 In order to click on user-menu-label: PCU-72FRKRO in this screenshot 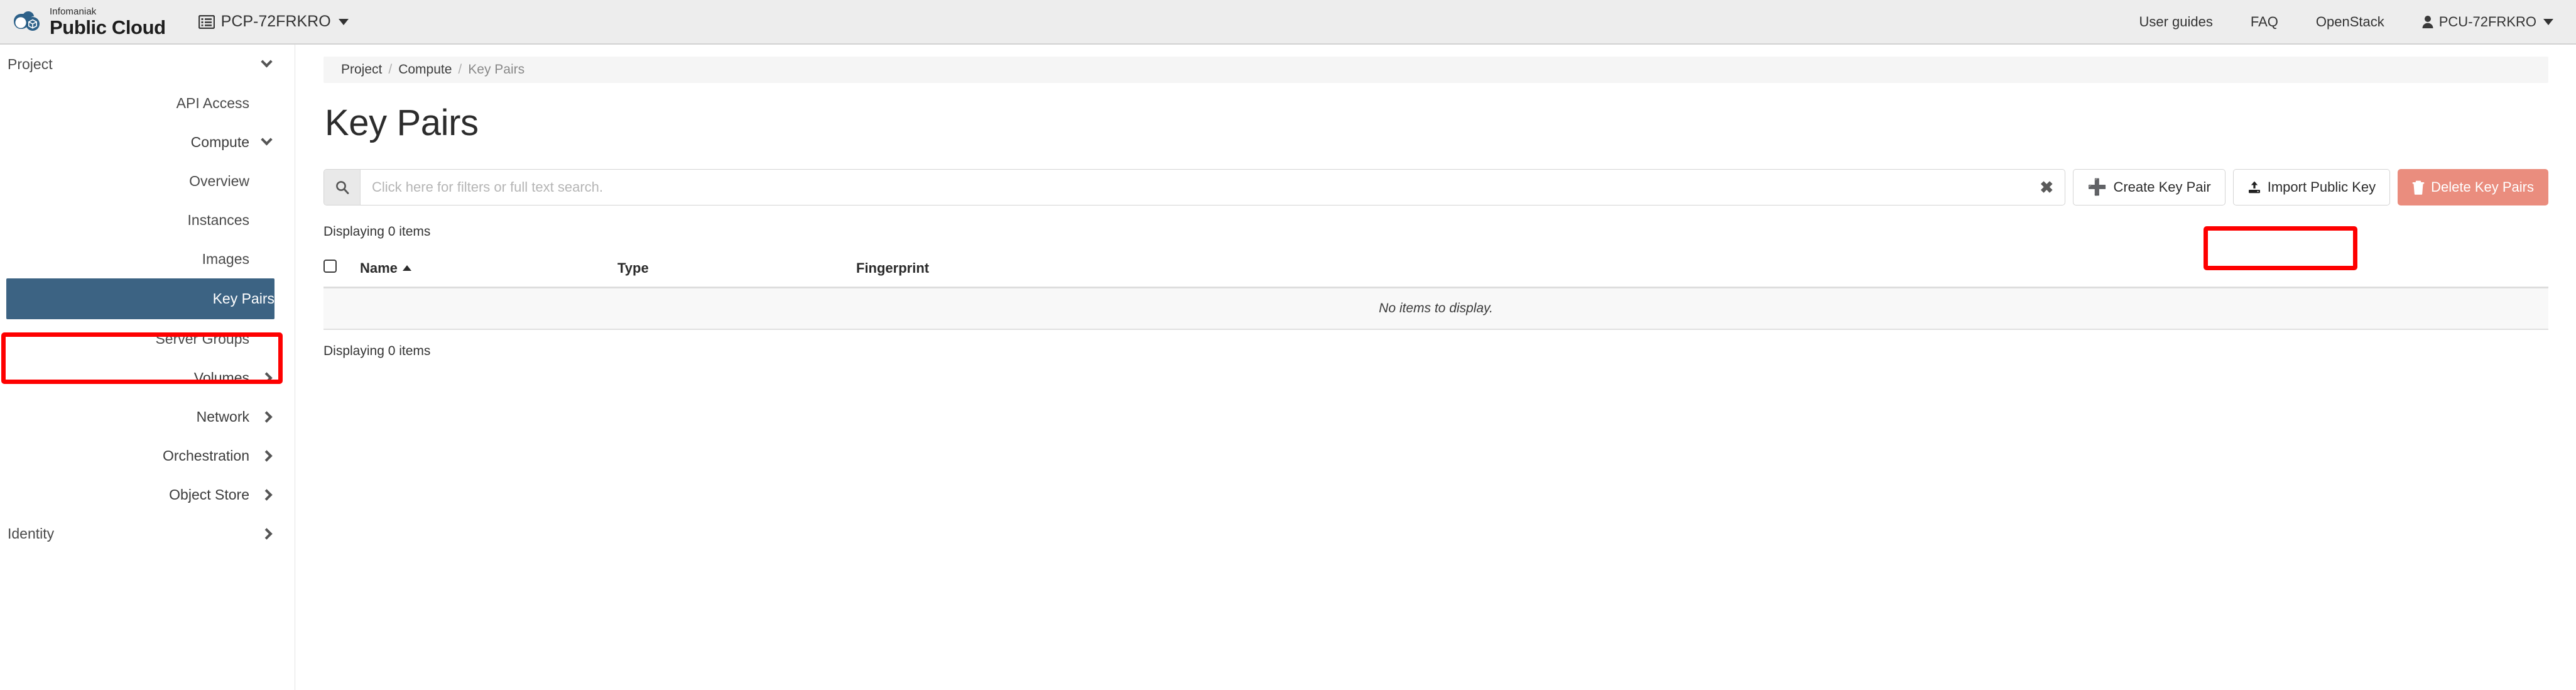, I will do `click(2487, 21)`.